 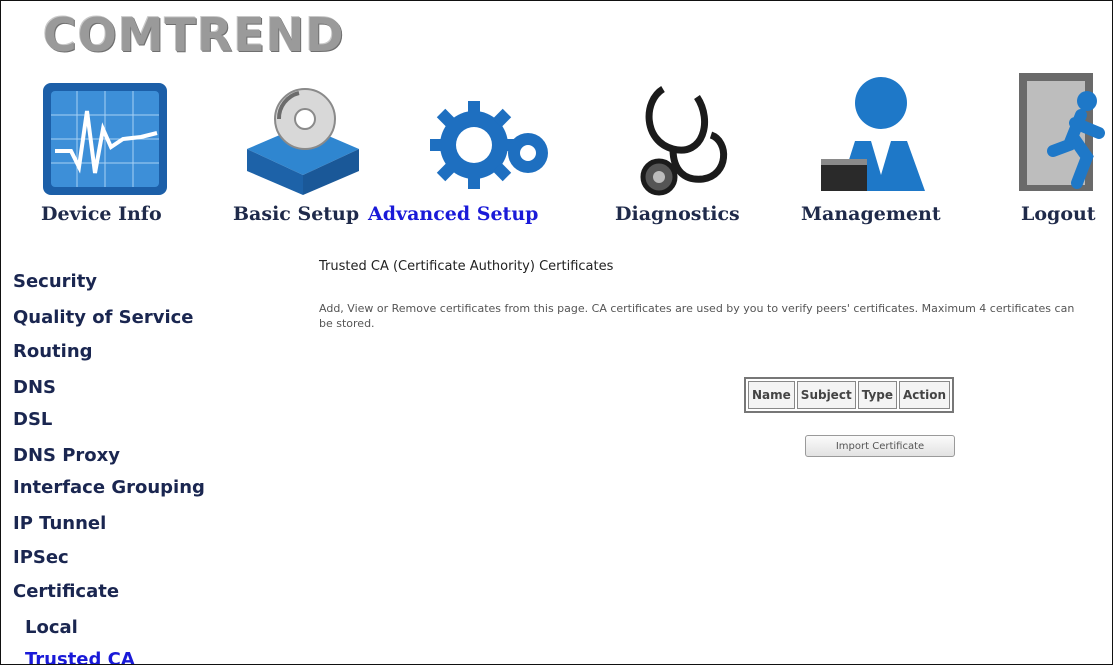 What do you see at coordinates (55, 281) in the screenshot?
I see `sidebar-item-security: Security` at bounding box center [55, 281].